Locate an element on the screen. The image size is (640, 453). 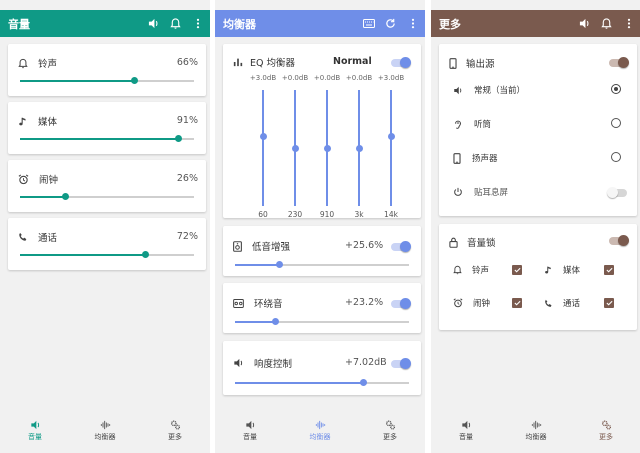
output-option-speaker: 扬声器 is located at coordinates (475, 158).